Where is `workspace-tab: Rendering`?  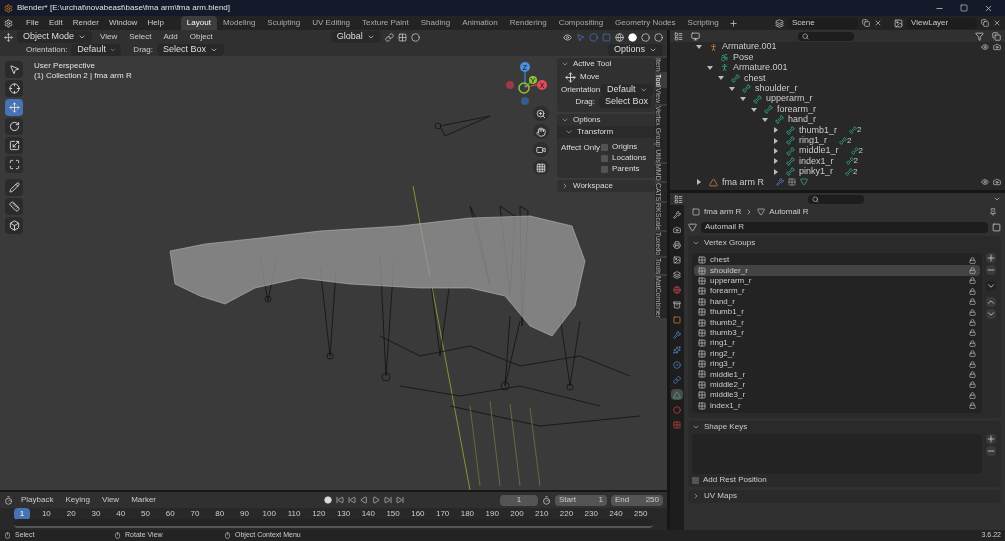 workspace-tab: Rendering is located at coordinates (528, 23).